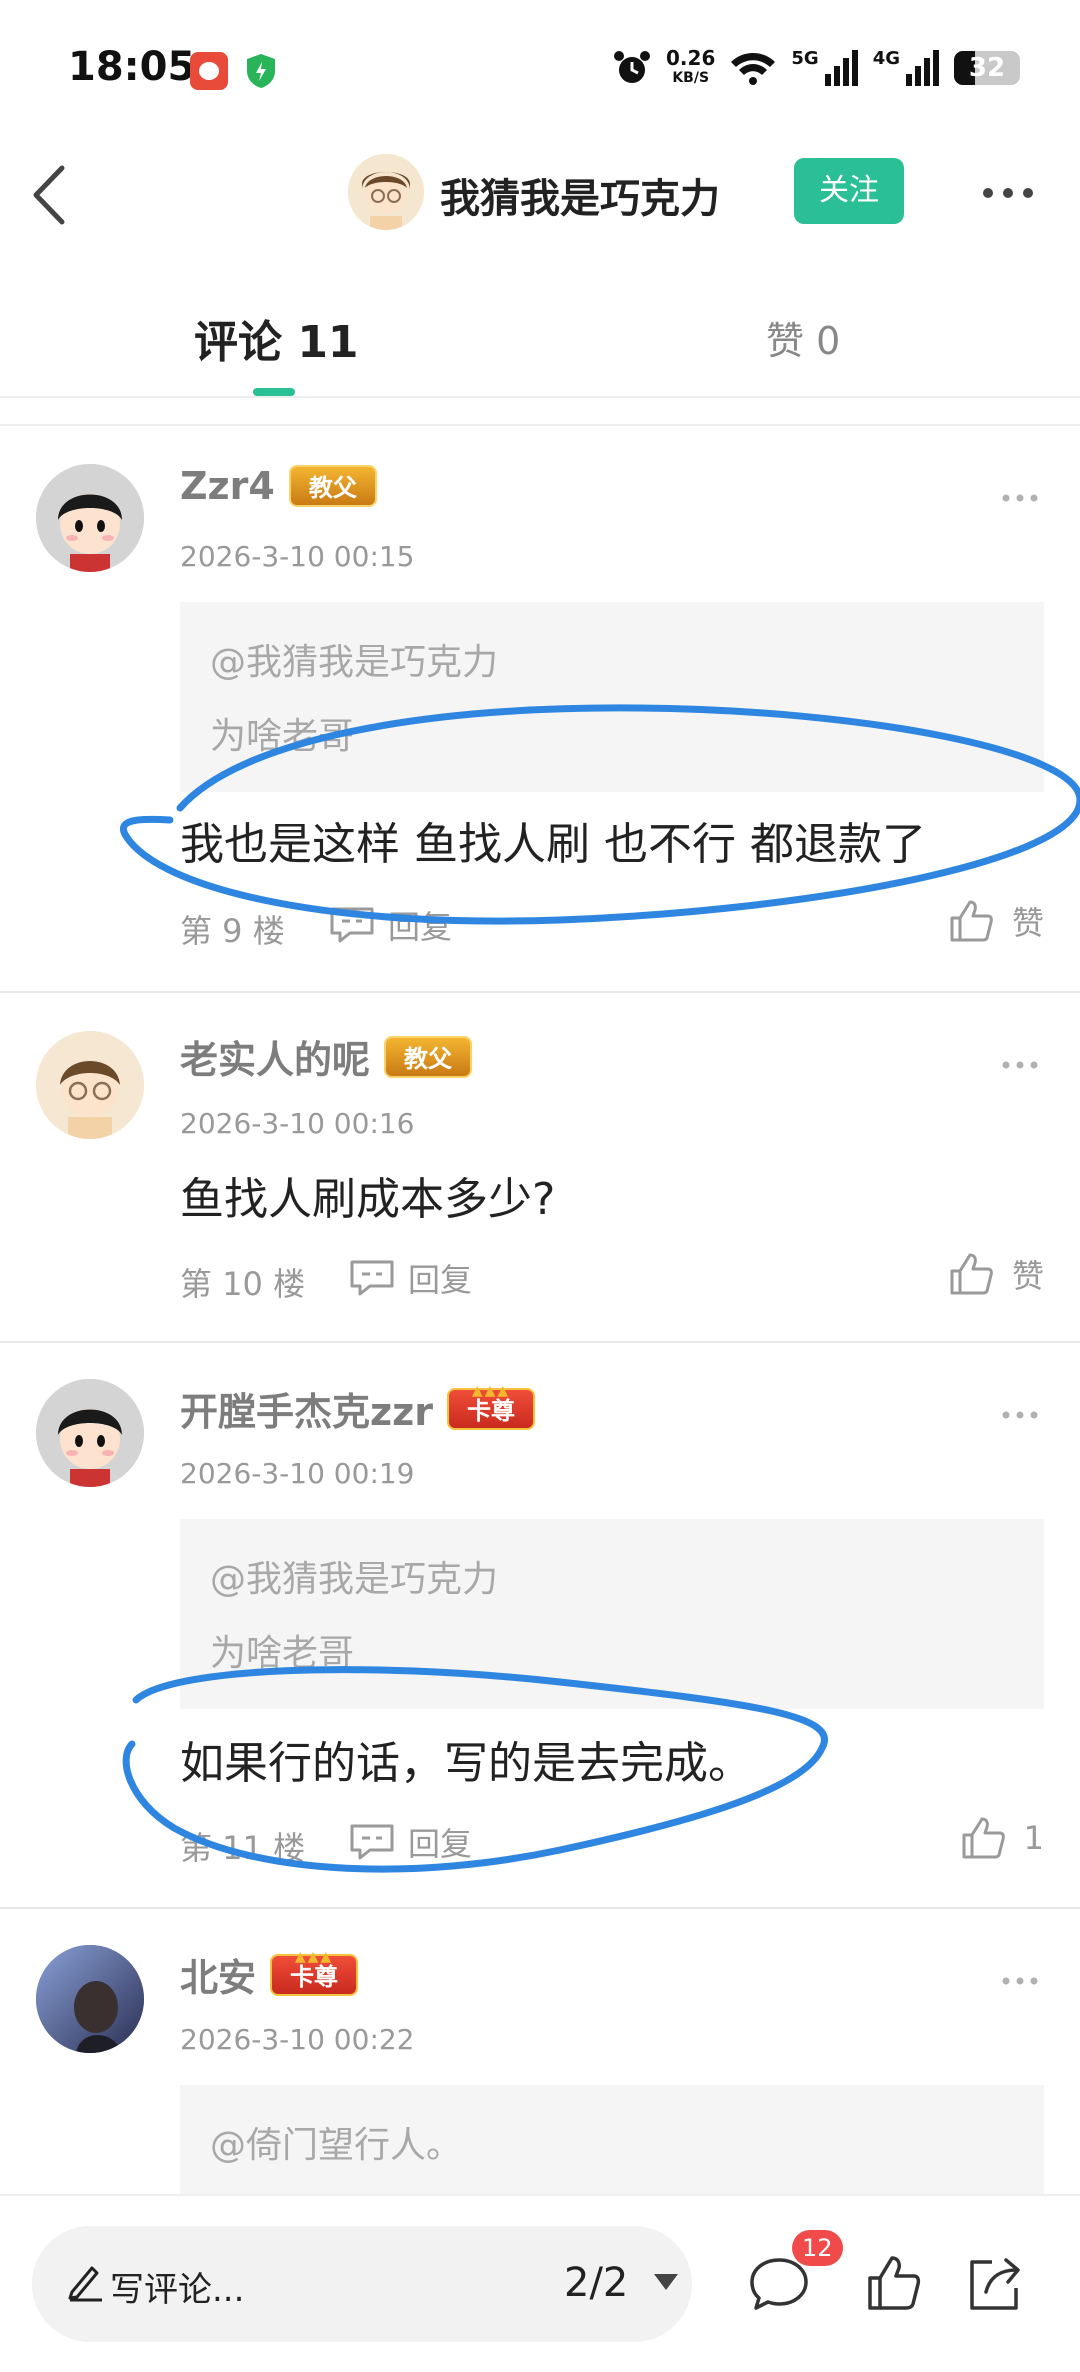 The image size is (1080, 2372). Describe the element at coordinates (612, 2142) in the screenshot. I see `quoted-comment: @倚门望行人。` at that location.